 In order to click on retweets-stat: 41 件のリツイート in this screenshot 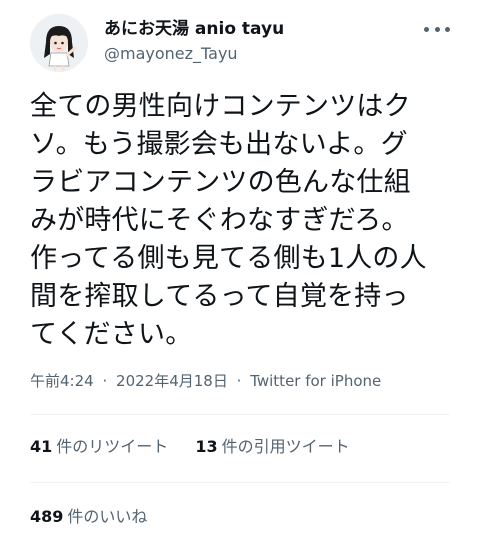, I will do `click(99, 447)`.